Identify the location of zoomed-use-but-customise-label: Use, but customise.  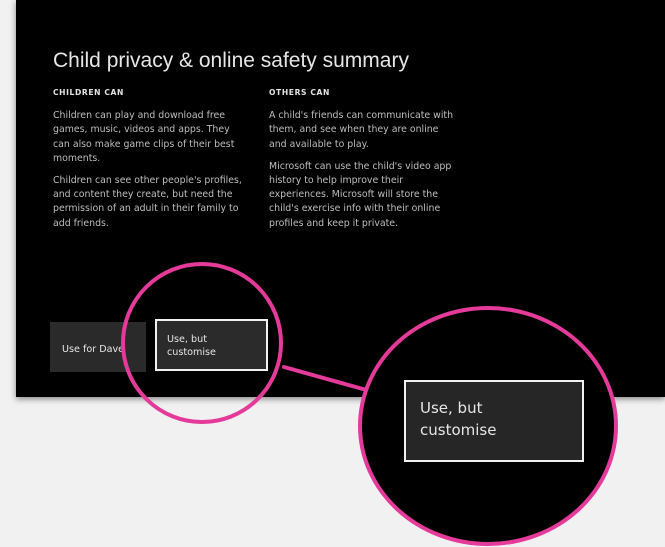
(458, 419).